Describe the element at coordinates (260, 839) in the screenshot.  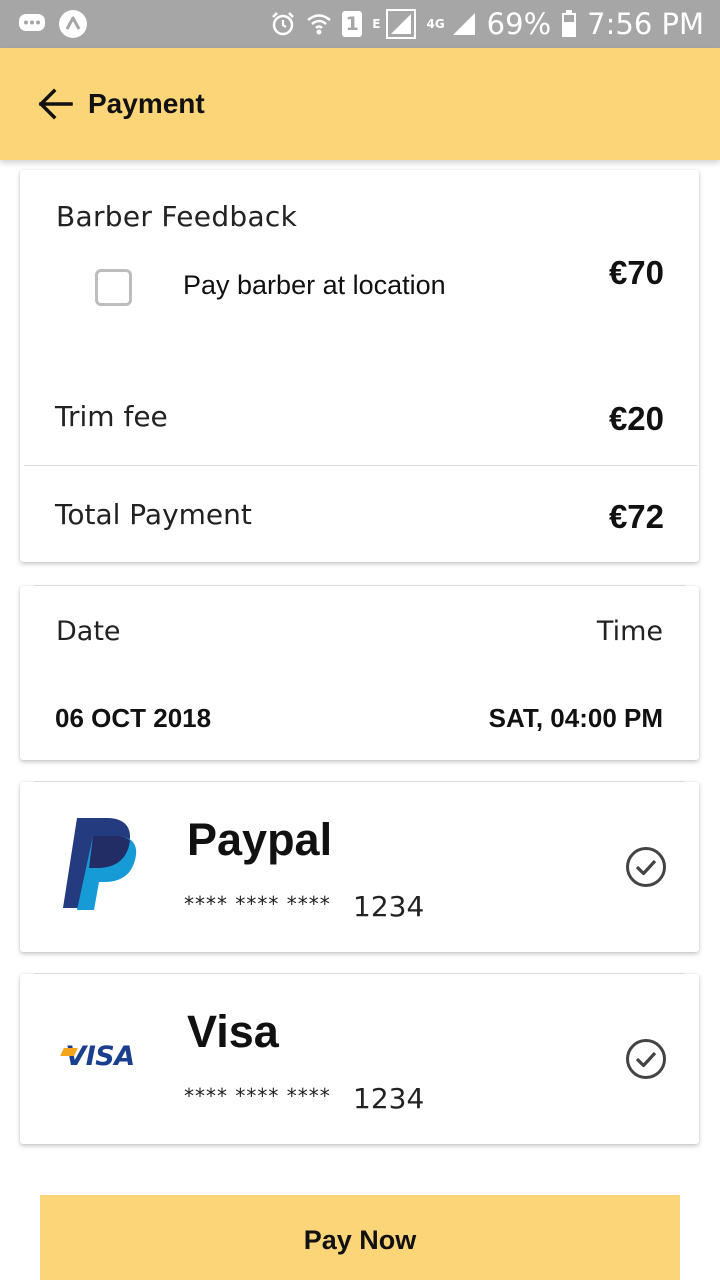
I see `payment-method-name: Paypal` at that location.